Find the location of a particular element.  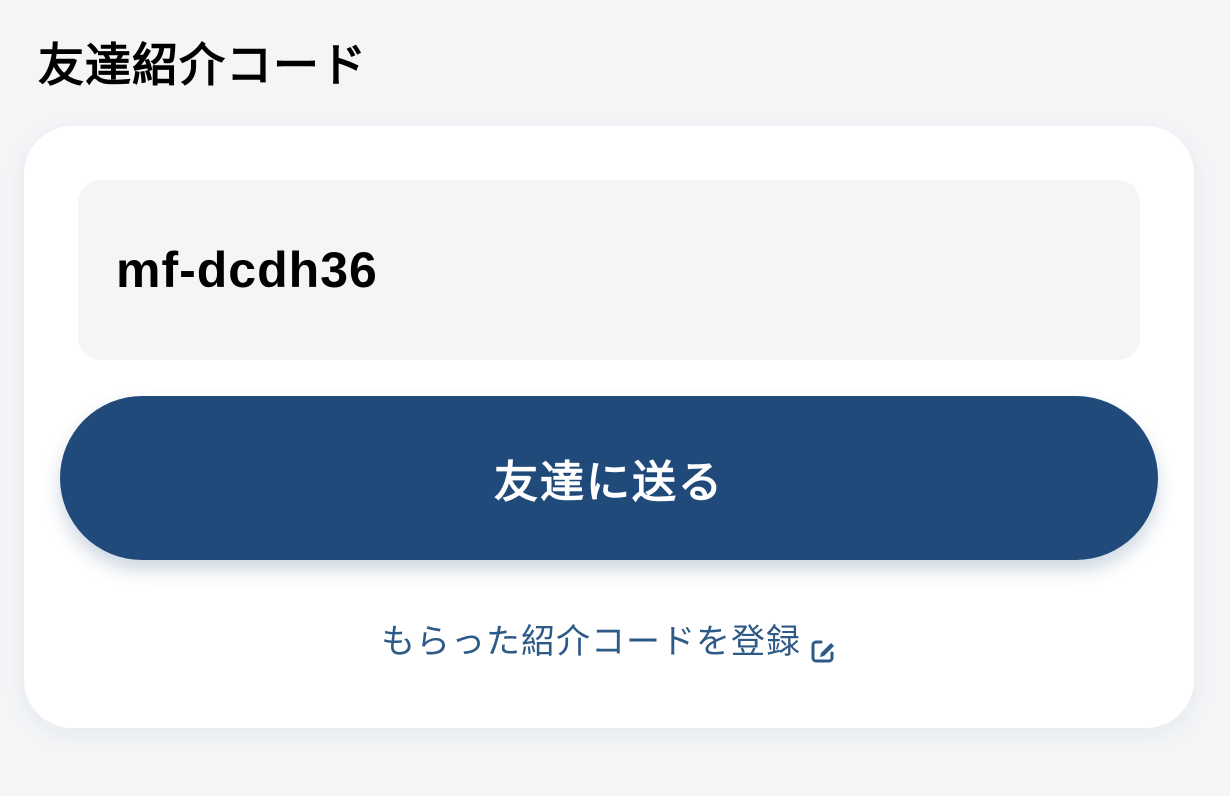

edit-icon is located at coordinates (823, 646).